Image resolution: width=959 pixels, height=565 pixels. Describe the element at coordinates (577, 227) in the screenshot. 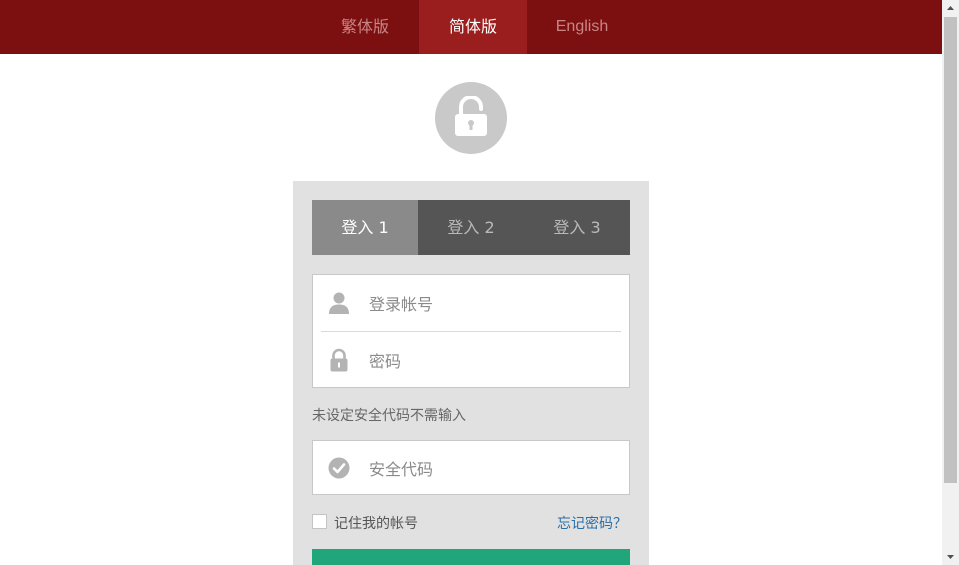

I see `tab-login-3: 登入 3` at that location.